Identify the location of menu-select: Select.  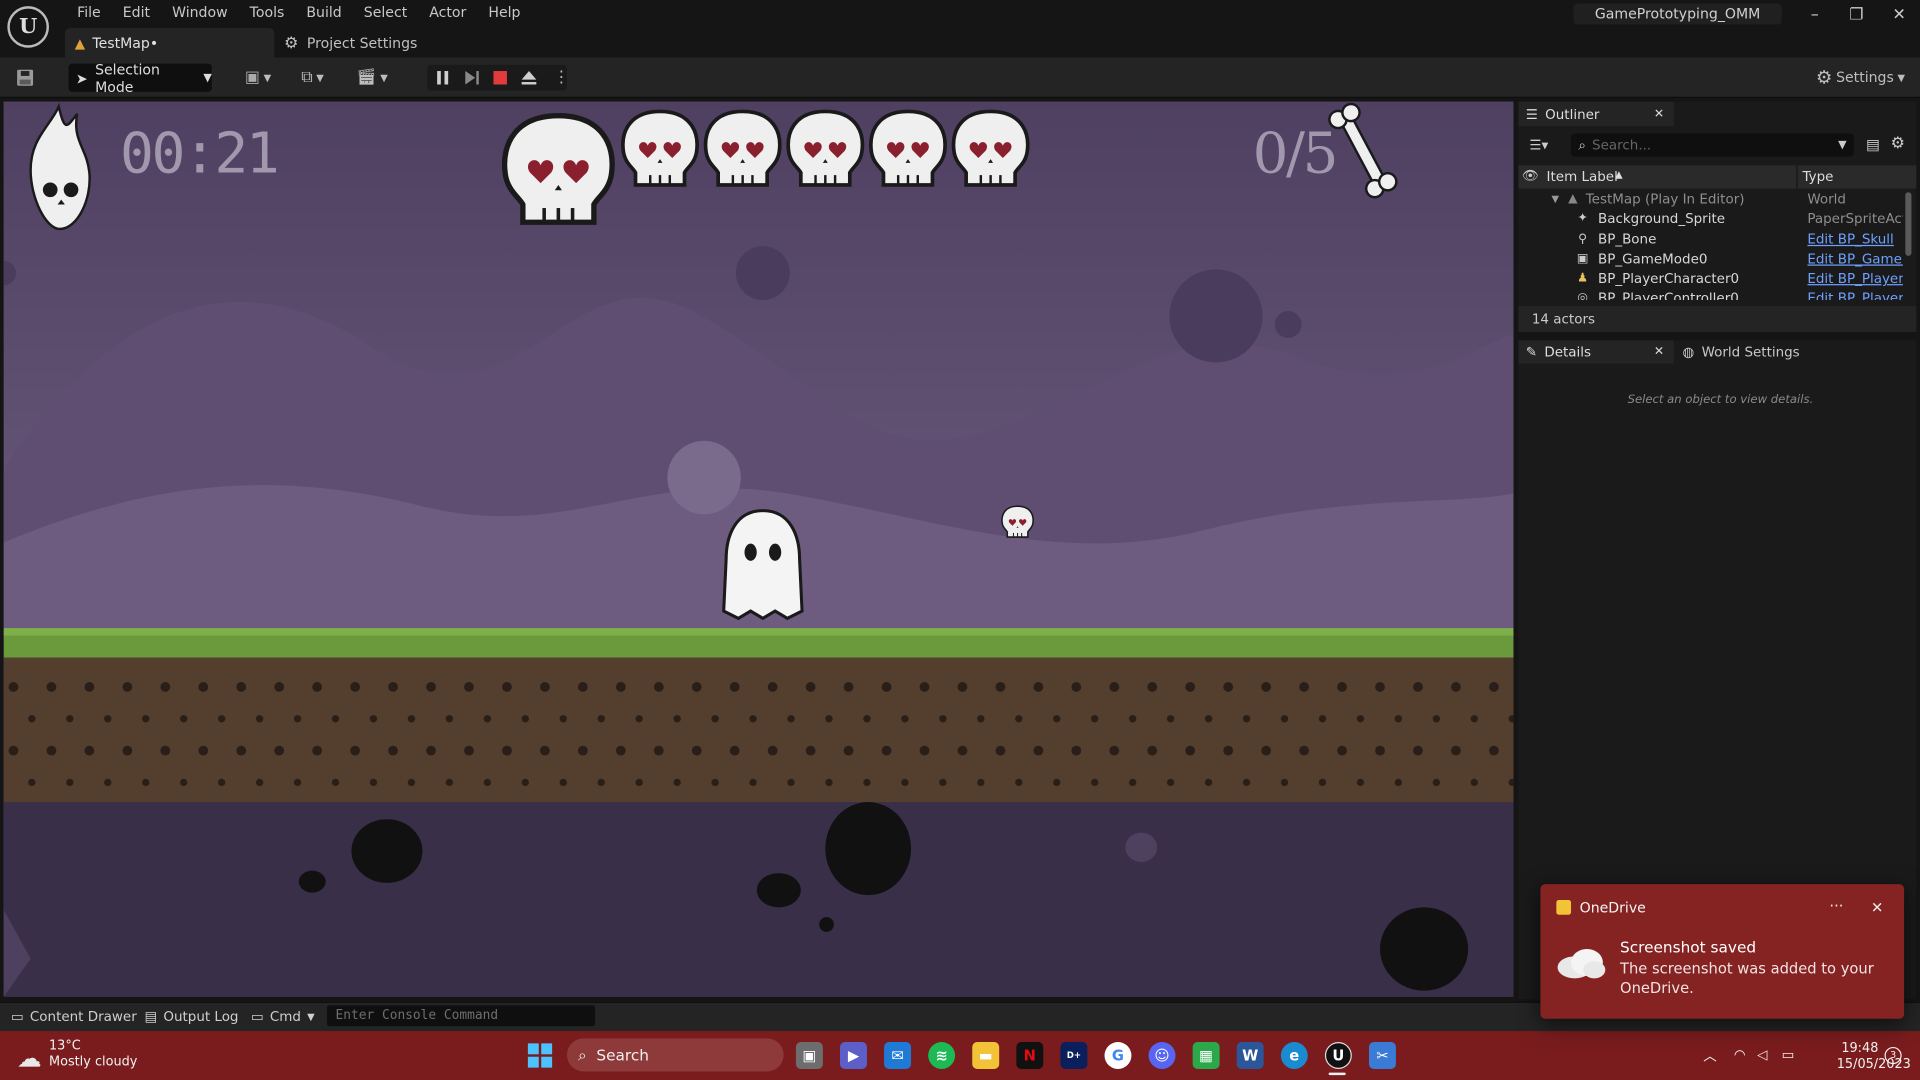
(385, 12).